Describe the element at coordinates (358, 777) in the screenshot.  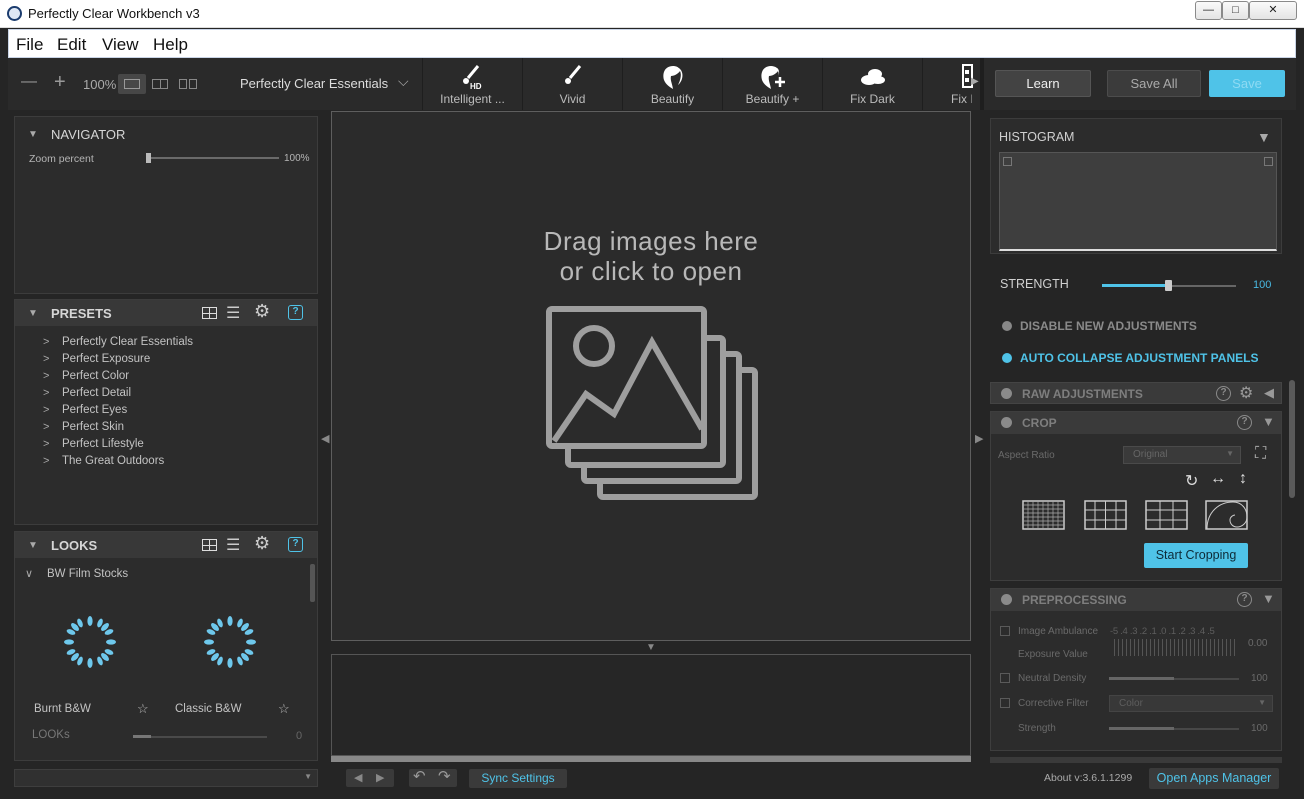
I see `previous-image-icon: ◀` at that location.